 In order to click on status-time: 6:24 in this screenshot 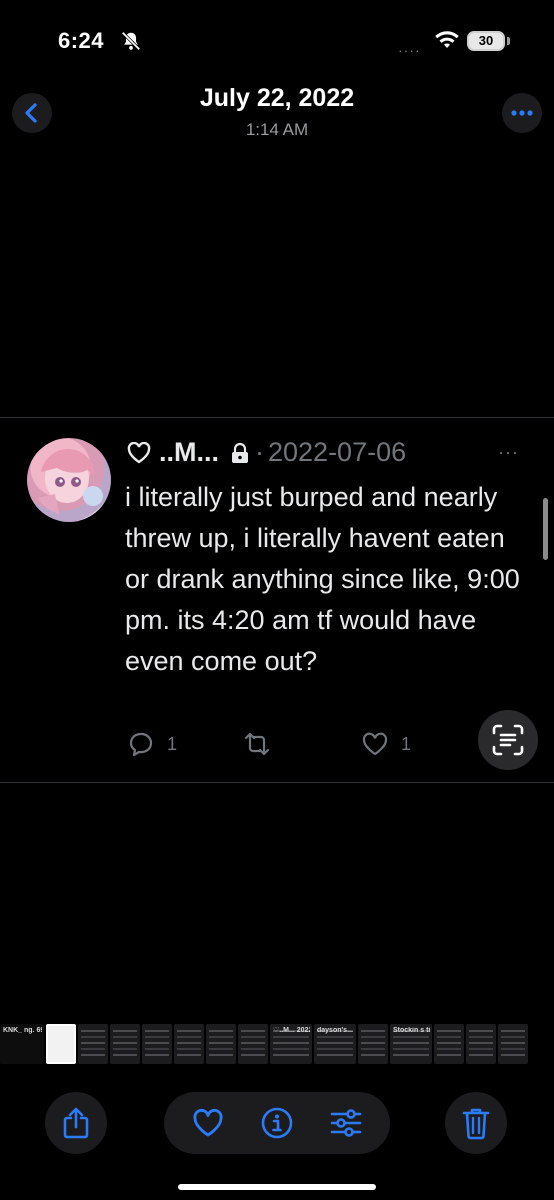, I will do `click(81, 40)`.